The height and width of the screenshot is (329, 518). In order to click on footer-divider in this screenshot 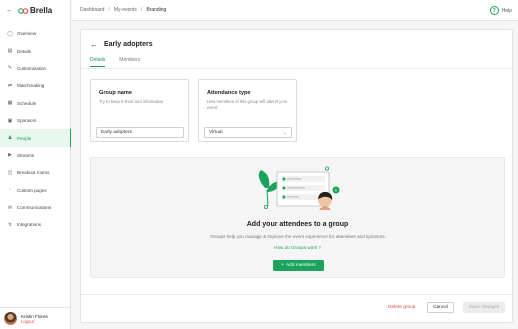, I will do `click(296, 294)`.